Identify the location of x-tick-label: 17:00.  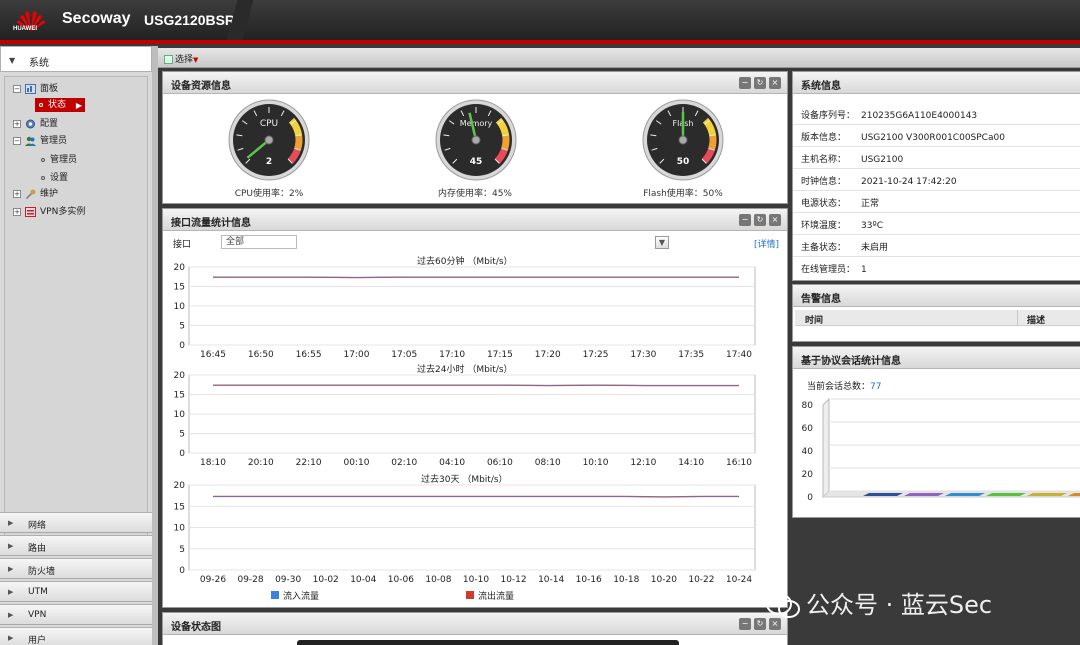
(356, 355).